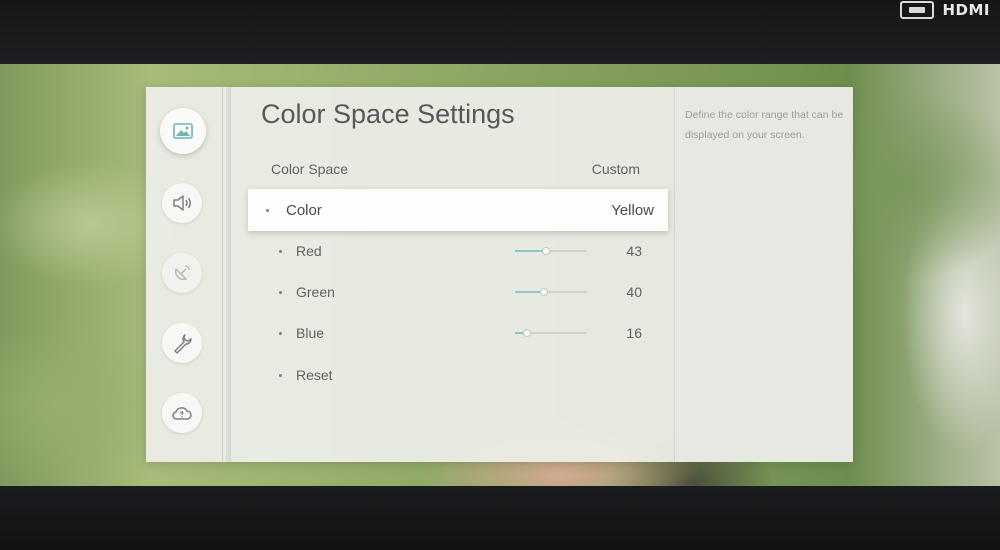 The width and height of the screenshot is (1000, 550). What do you see at coordinates (304, 210) in the screenshot?
I see `color-label: Color` at bounding box center [304, 210].